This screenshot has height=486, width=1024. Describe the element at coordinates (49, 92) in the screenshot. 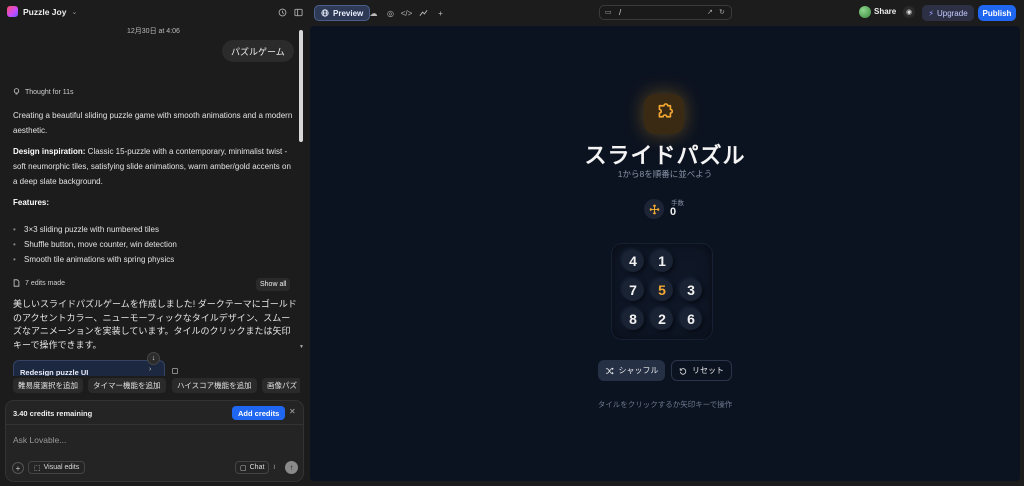

I see `thought-label: Thought for 11s` at that location.